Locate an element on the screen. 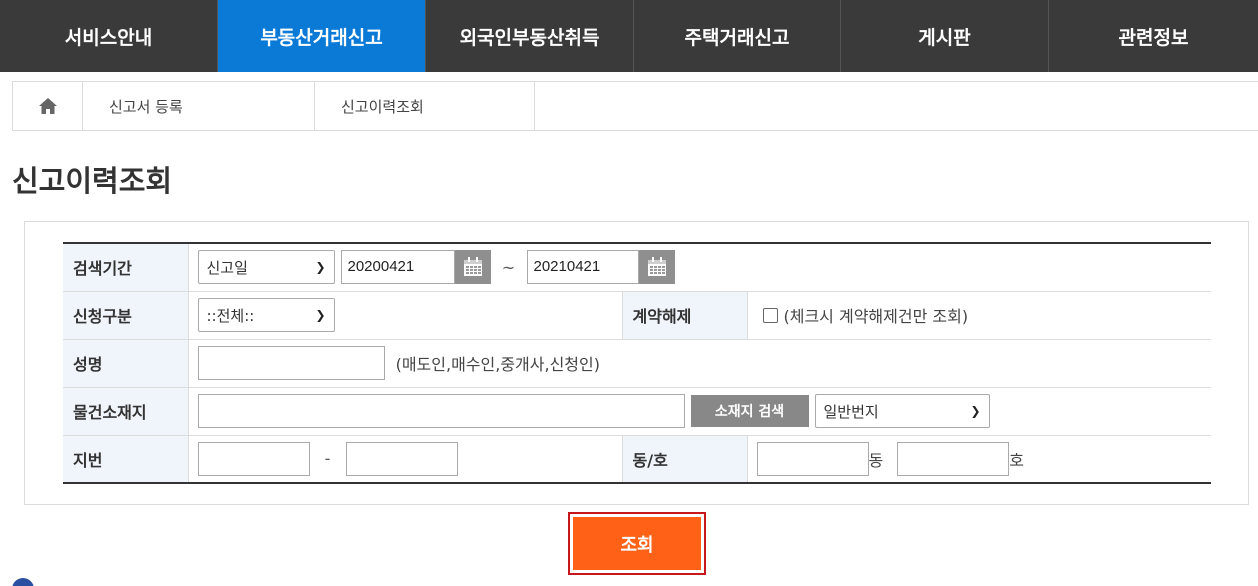 The height and width of the screenshot is (586, 1258). contract-cancel-hint: (체크시 계약해제건만 조회) is located at coordinates (876, 316).